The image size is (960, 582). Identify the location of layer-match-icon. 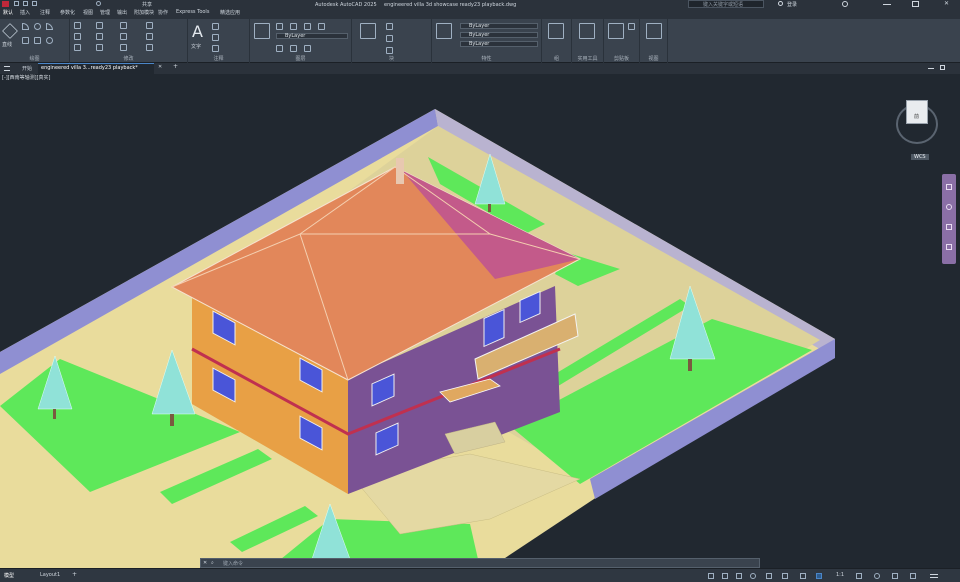
(279, 48).